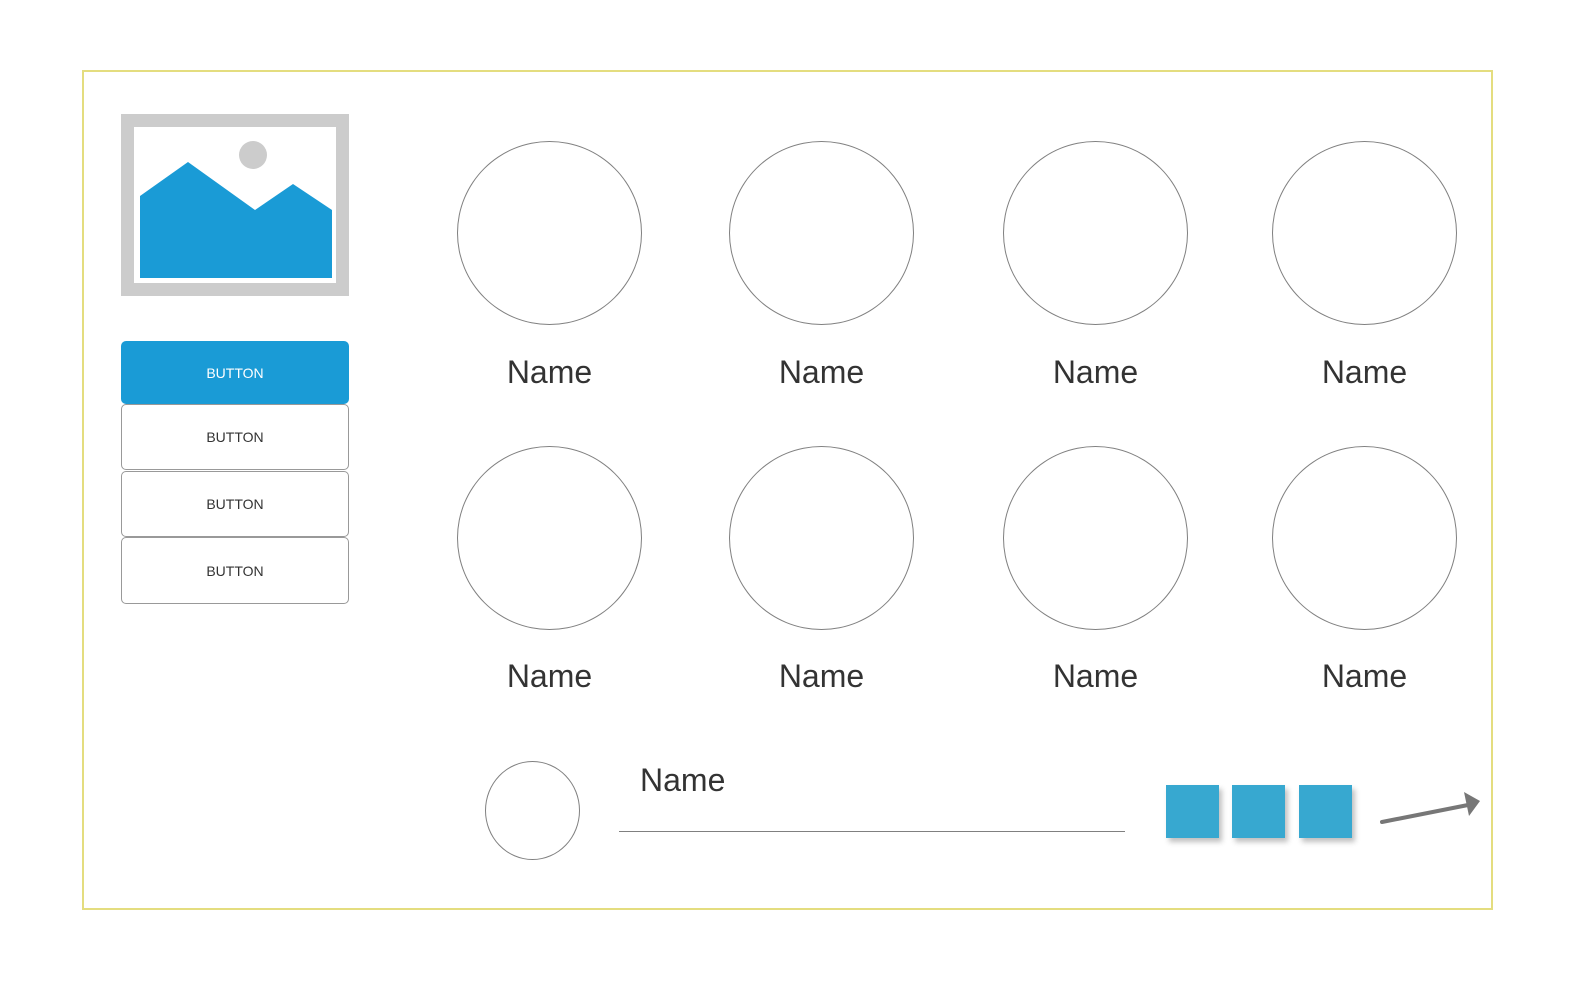  I want to click on image-placeholder-icon, so click(235, 205).